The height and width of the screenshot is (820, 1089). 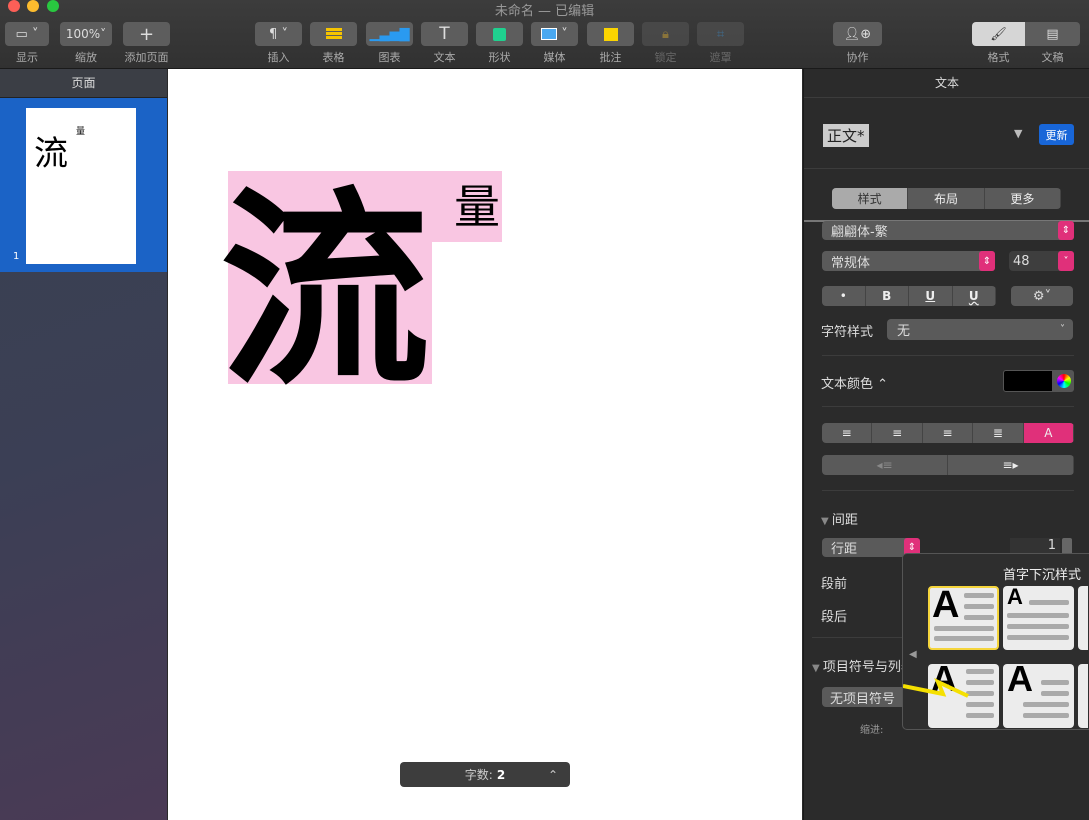 I want to click on mask-button: ⌗, so click(x=720, y=34).